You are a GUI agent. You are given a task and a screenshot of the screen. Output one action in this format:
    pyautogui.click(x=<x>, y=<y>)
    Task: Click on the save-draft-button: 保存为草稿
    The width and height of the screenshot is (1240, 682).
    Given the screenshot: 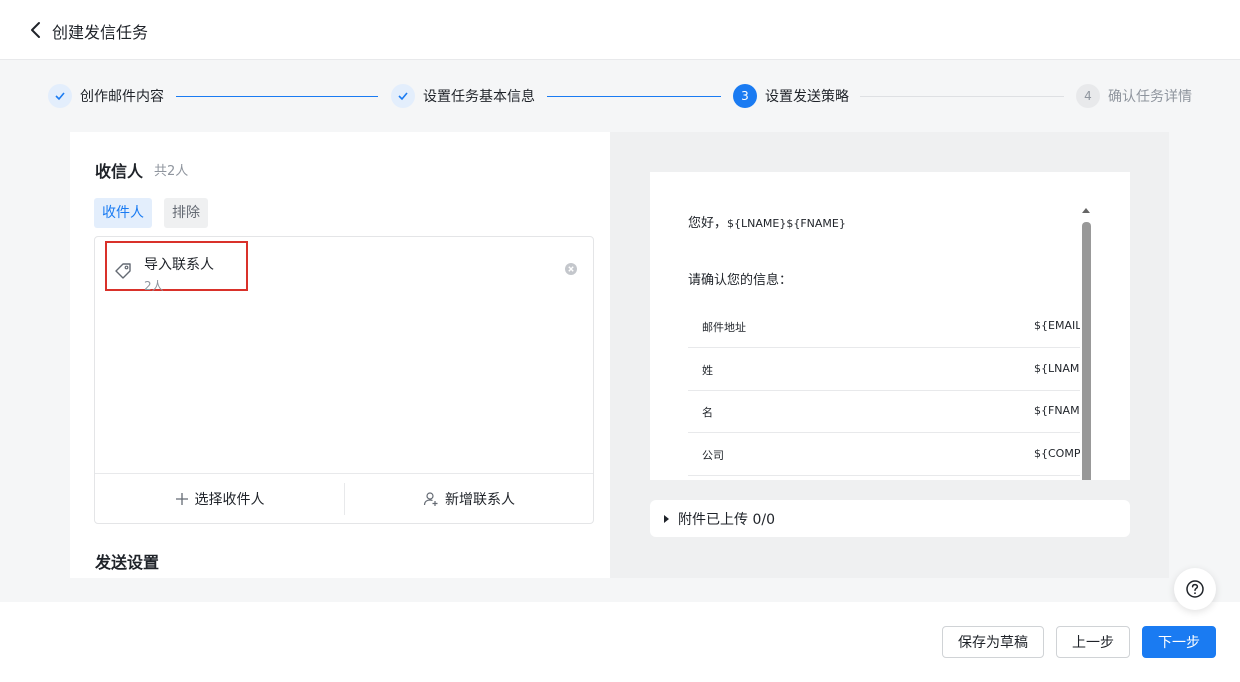 What is the action you would take?
    pyautogui.click(x=993, y=642)
    